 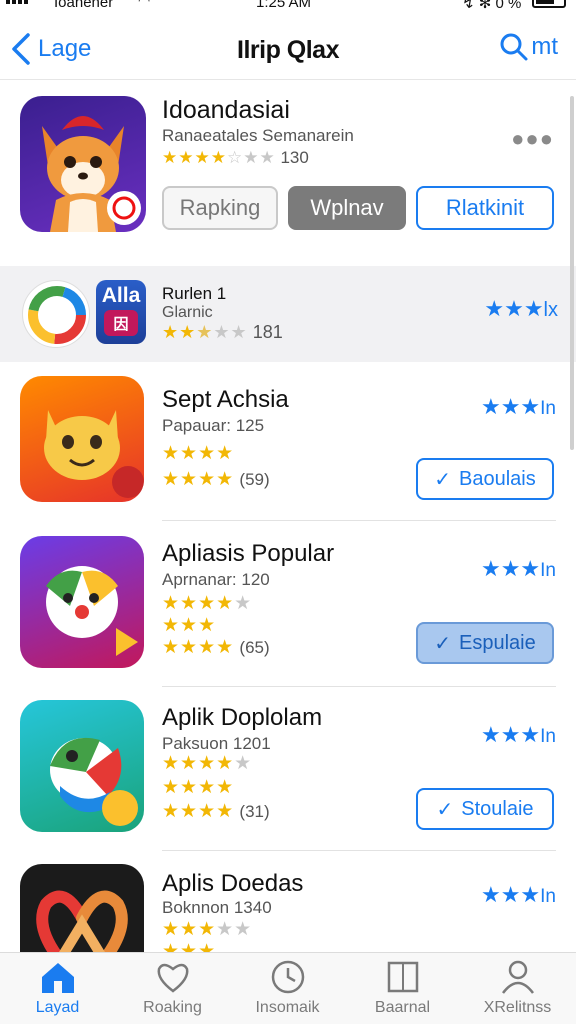 I want to click on tab-bar: Layad Roaking Insomaik Baarnal XRelitnss, so click(x=288, y=988).